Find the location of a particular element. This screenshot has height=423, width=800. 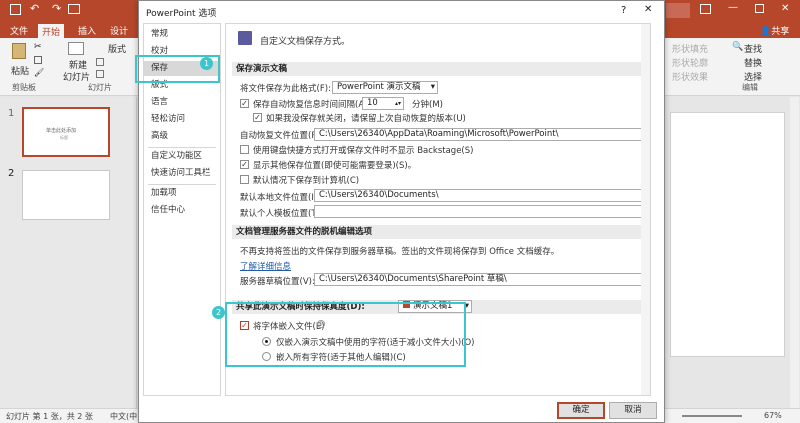

nav-general: 常规 is located at coordinates (182, 34).